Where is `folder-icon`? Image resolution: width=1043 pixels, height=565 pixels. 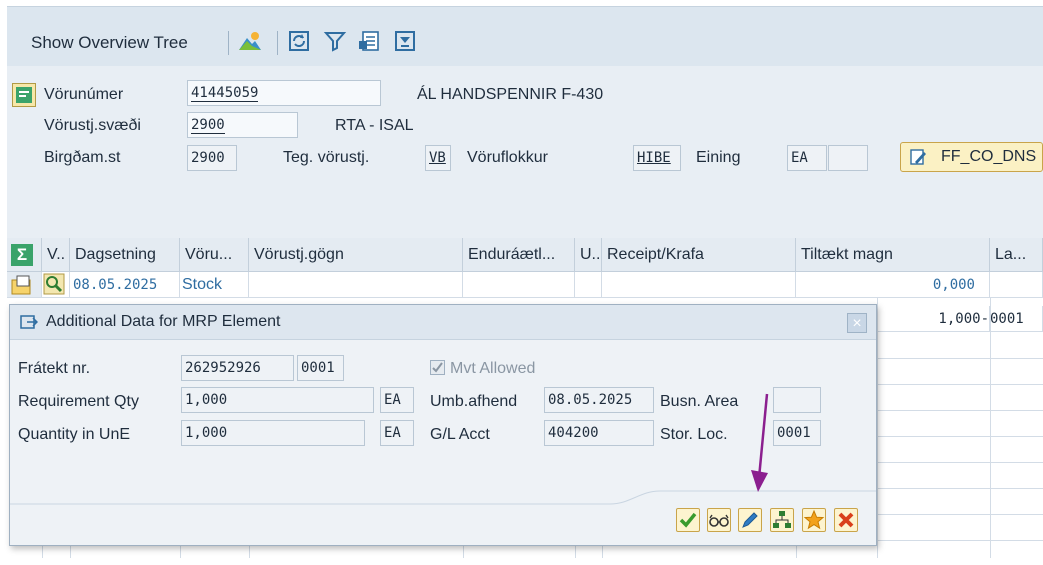
folder-icon is located at coordinates (22, 285).